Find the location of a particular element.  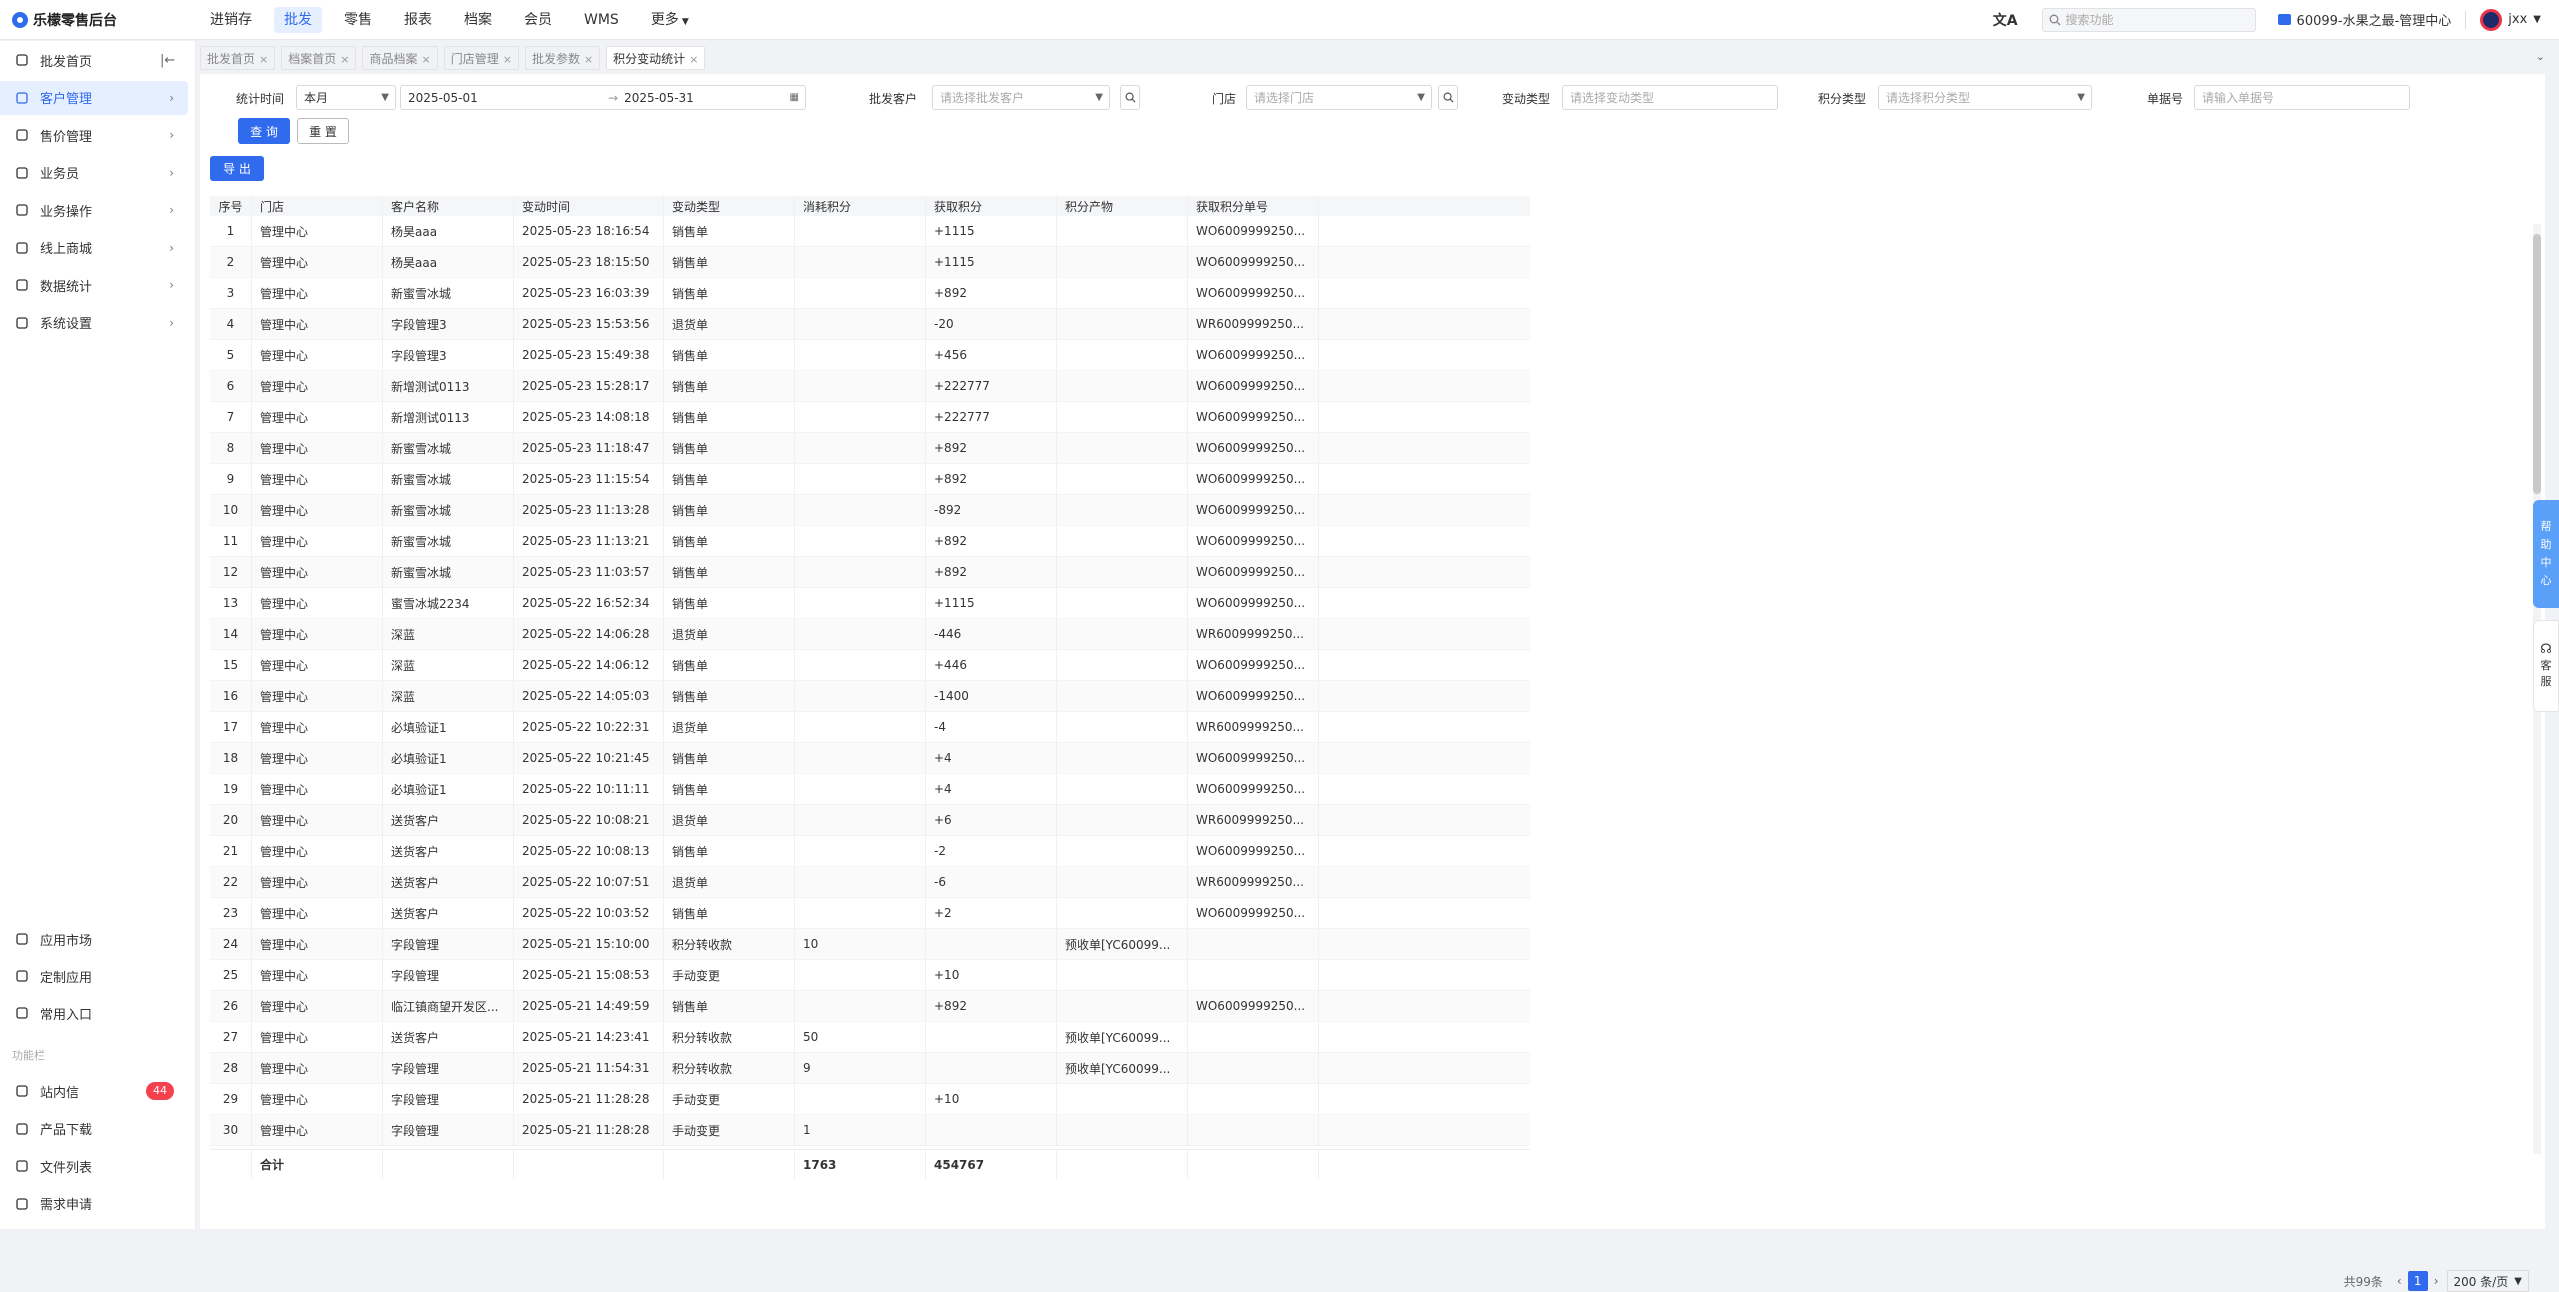

column-header: 变动类型 is located at coordinates (729, 206).